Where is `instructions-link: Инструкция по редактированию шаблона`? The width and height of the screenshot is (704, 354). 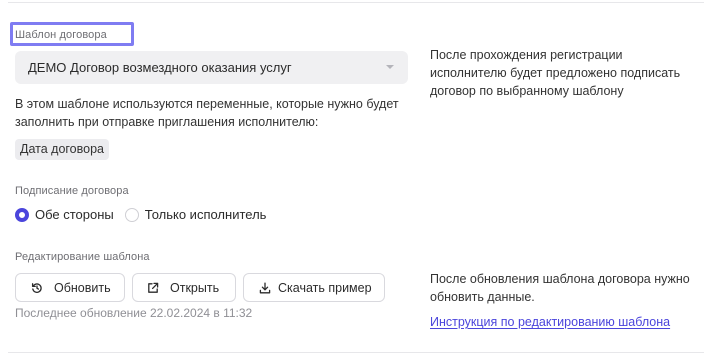
instructions-link: Инструкция по редактированию шаблона is located at coordinates (550, 322).